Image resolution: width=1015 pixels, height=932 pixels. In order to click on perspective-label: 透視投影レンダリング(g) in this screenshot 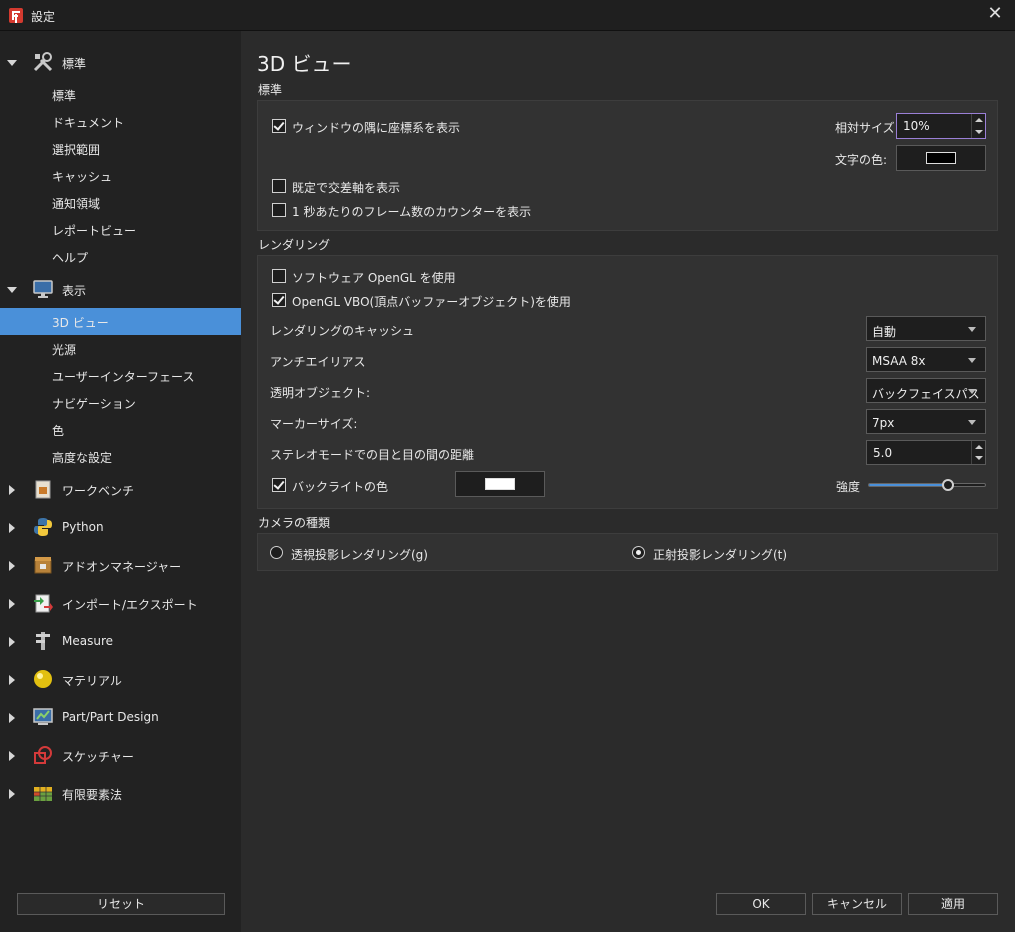, I will do `click(359, 555)`.